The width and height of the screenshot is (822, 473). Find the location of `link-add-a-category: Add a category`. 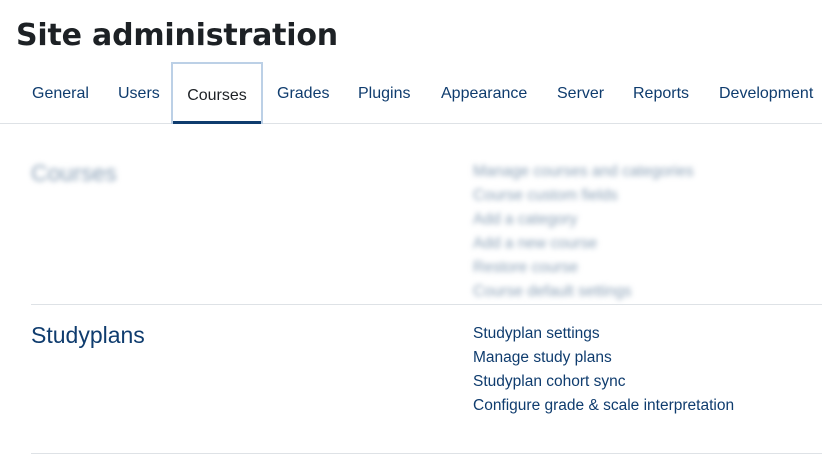

link-add-a-category: Add a category is located at coordinates (583, 220).